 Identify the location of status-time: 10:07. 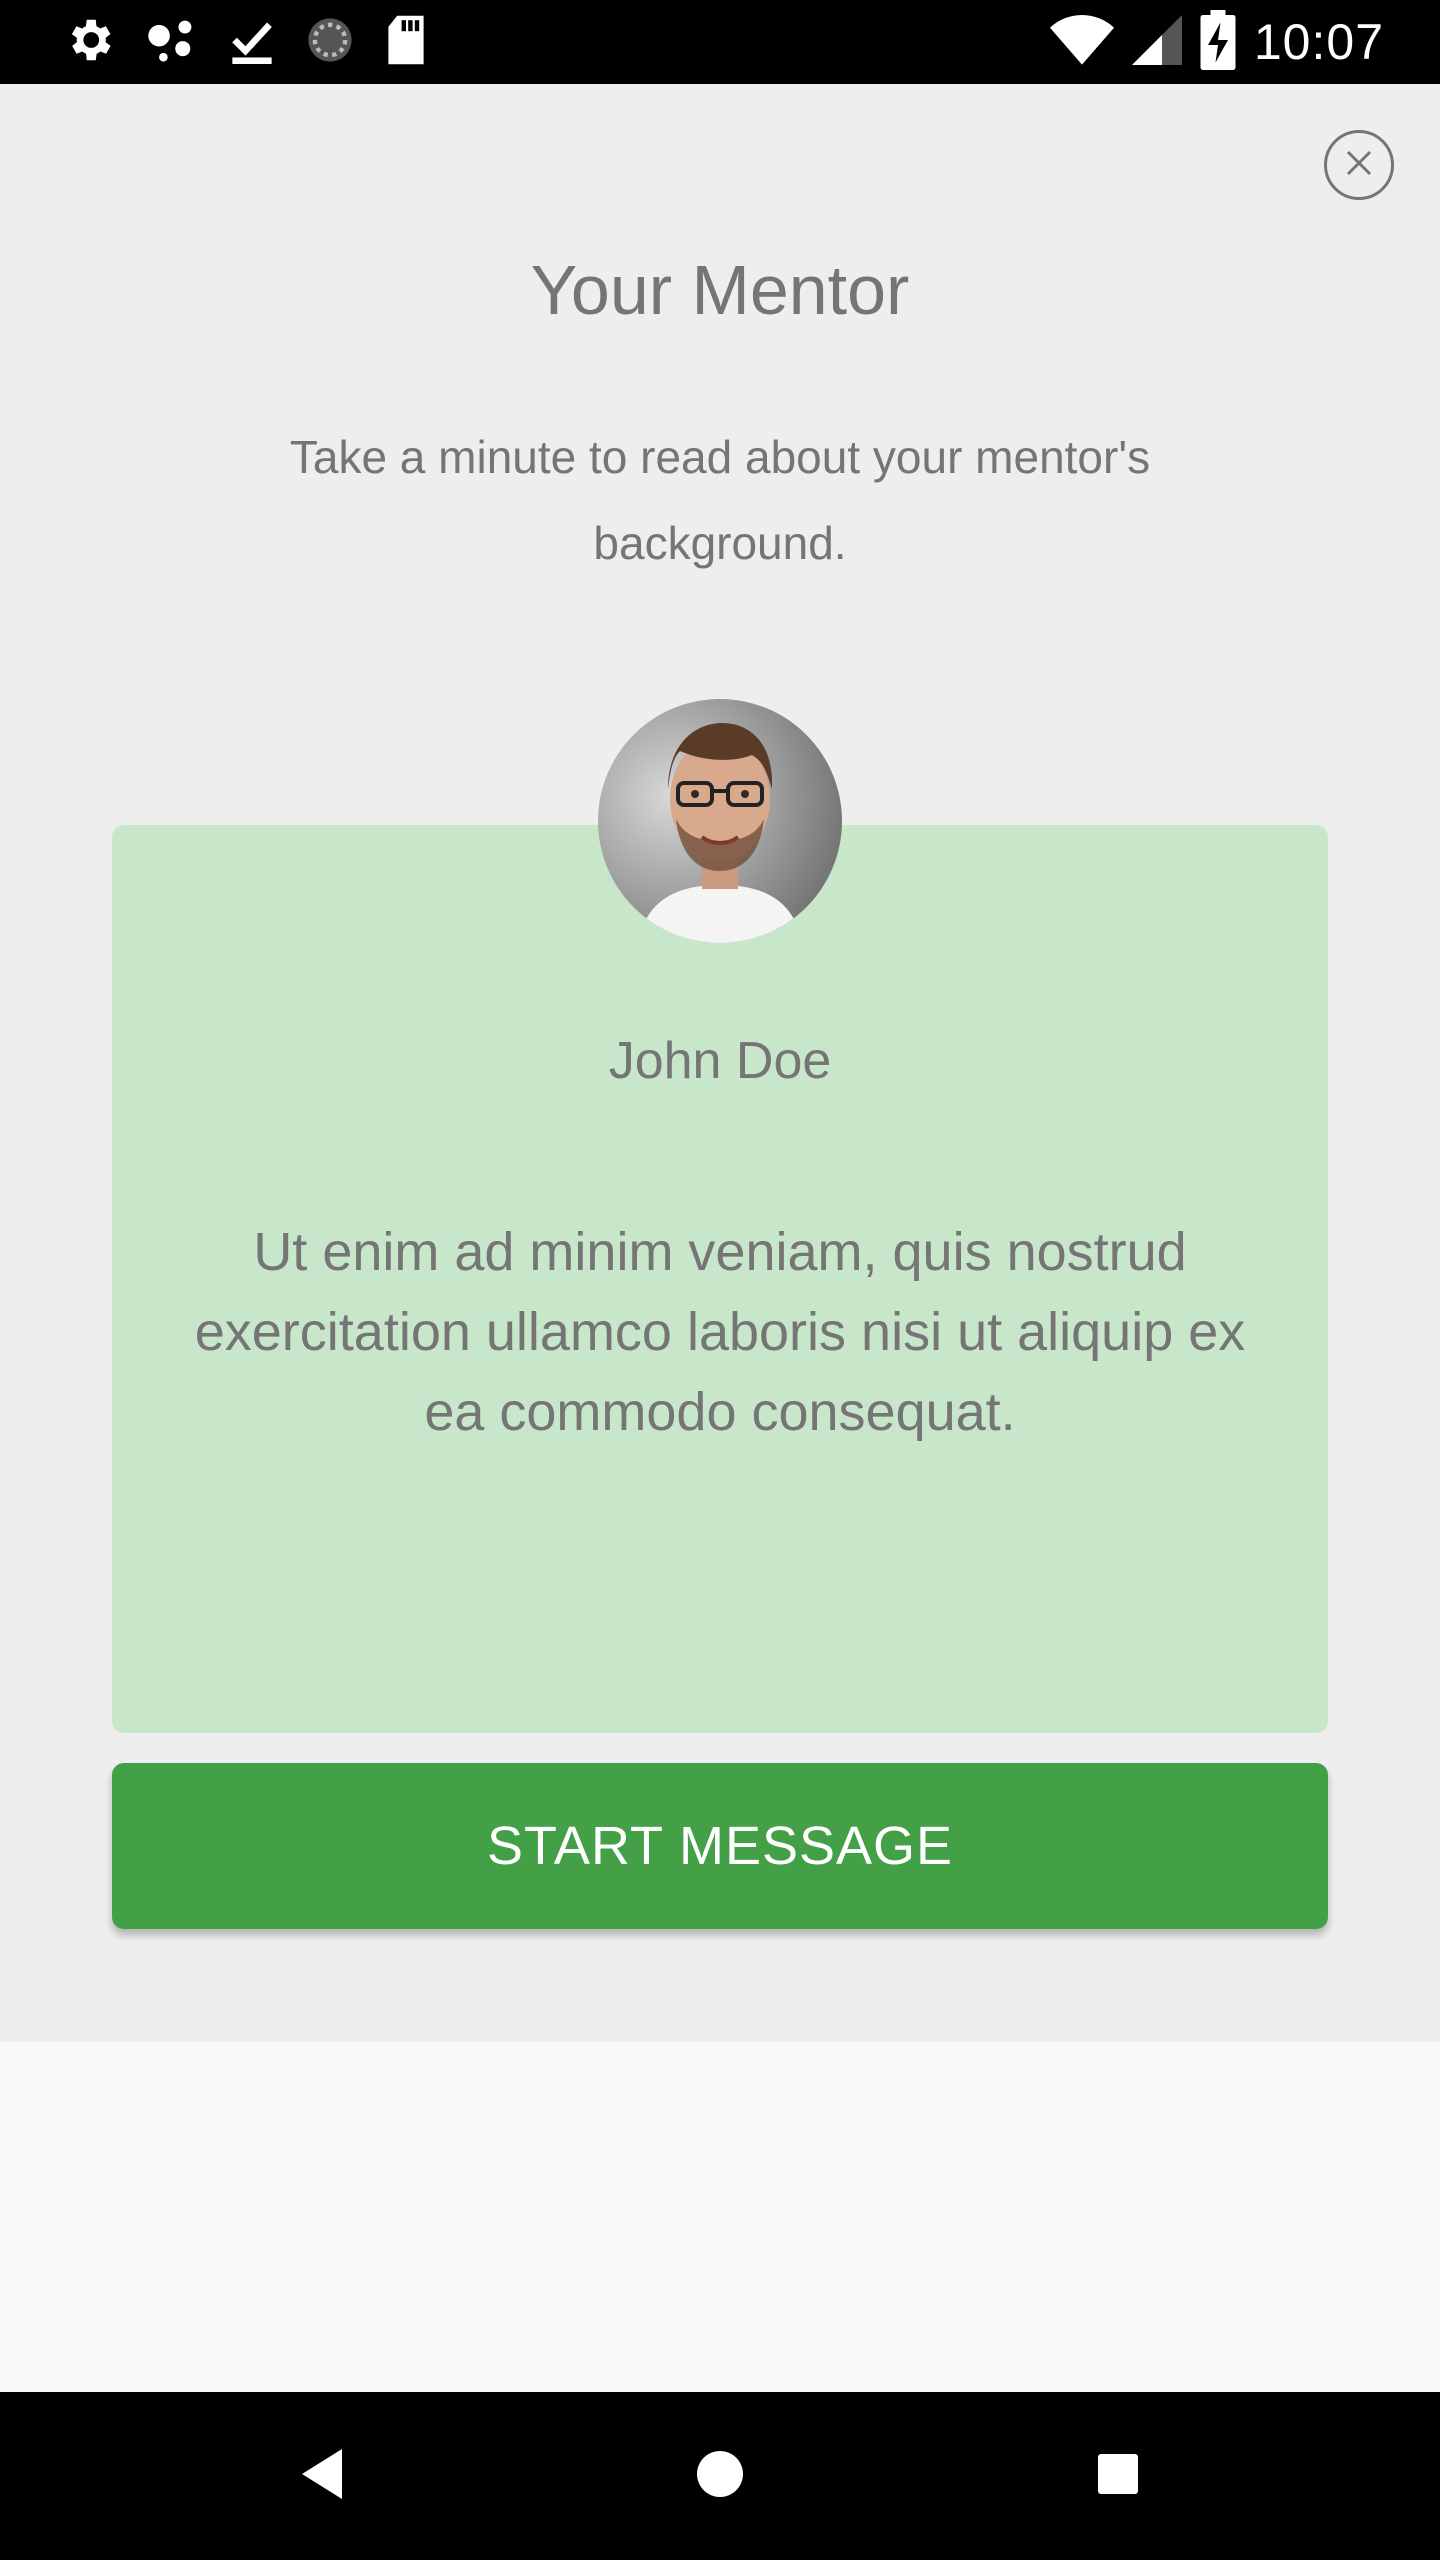
(1318, 42).